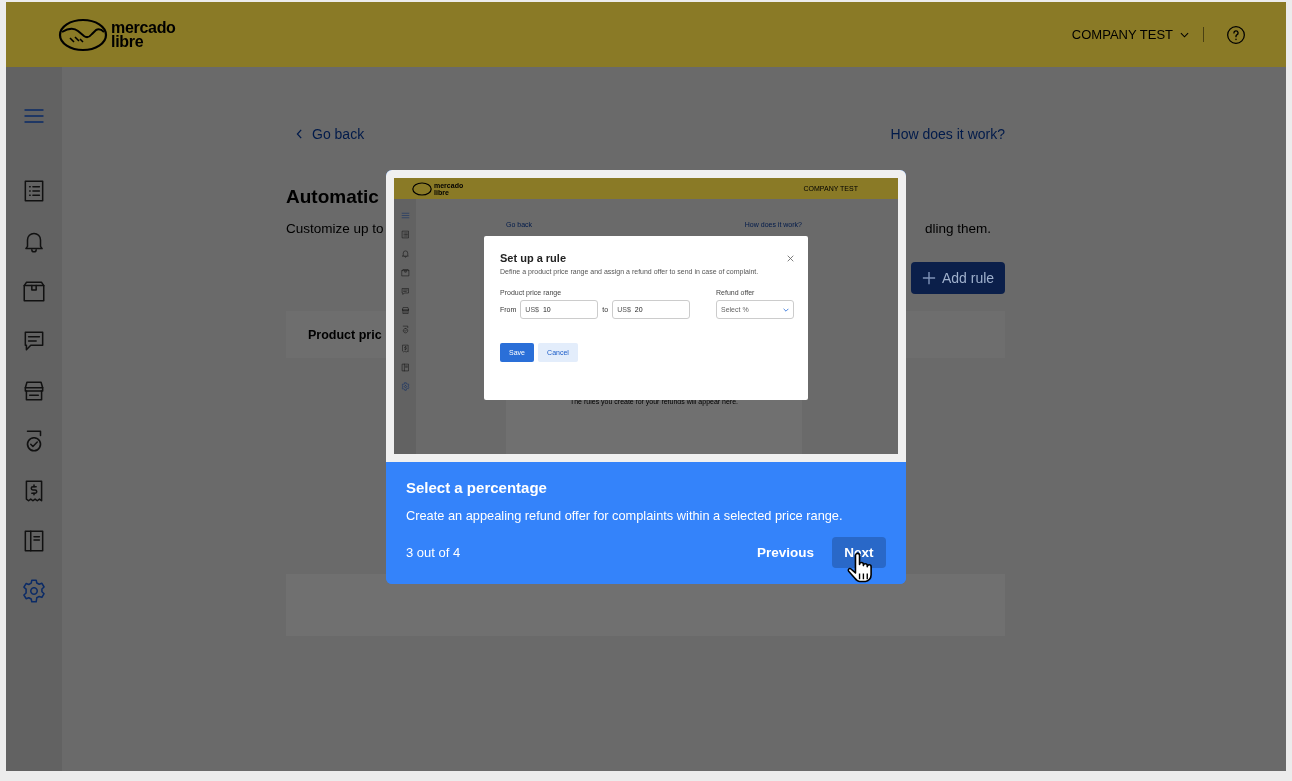  Describe the element at coordinates (127, 41) in the screenshot. I see `brand-name: libre` at that location.